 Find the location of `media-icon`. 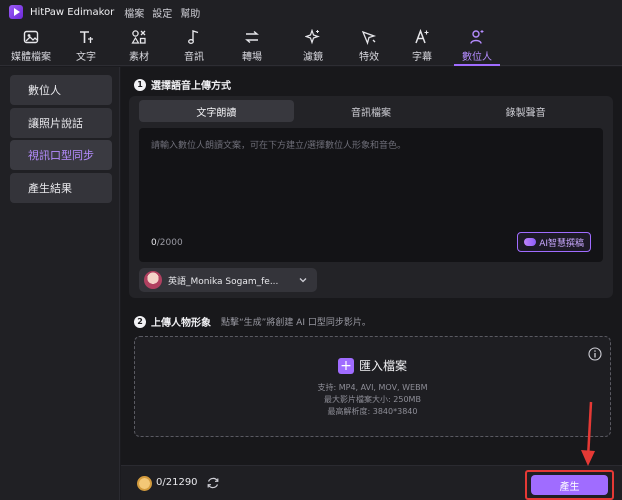

media-icon is located at coordinates (31, 37).